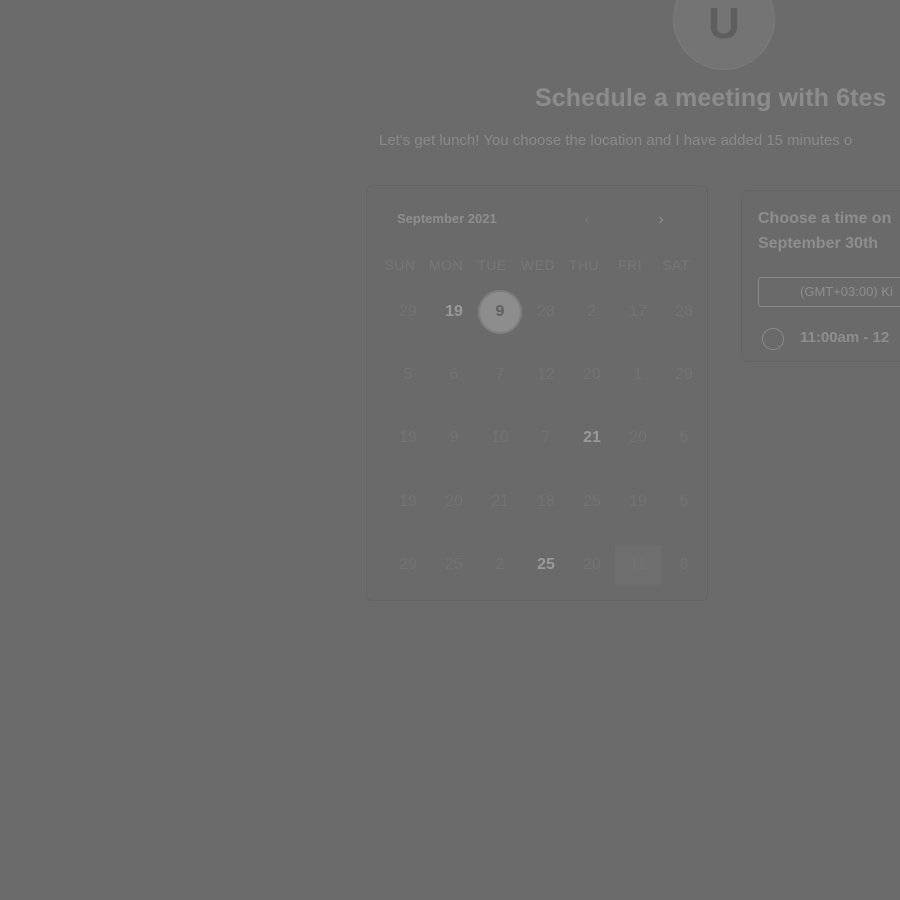 The height and width of the screenshot is (900, 900). I want to click on calendar-day: 17, so click(638, 311).